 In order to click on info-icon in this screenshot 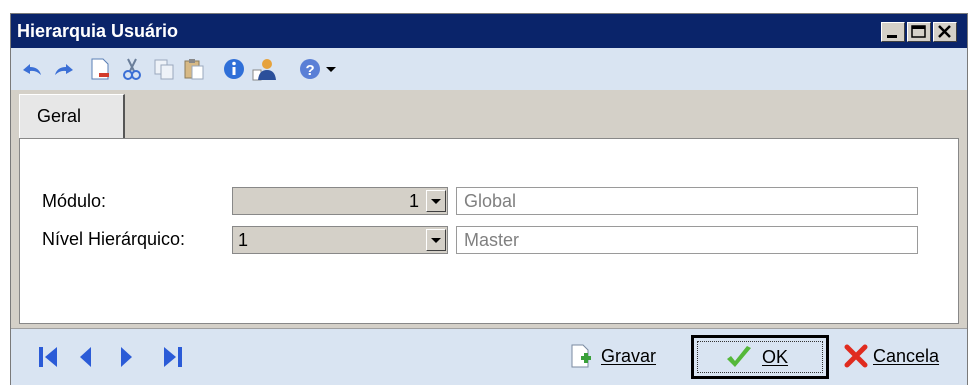, I will do `click(234, 69)`.